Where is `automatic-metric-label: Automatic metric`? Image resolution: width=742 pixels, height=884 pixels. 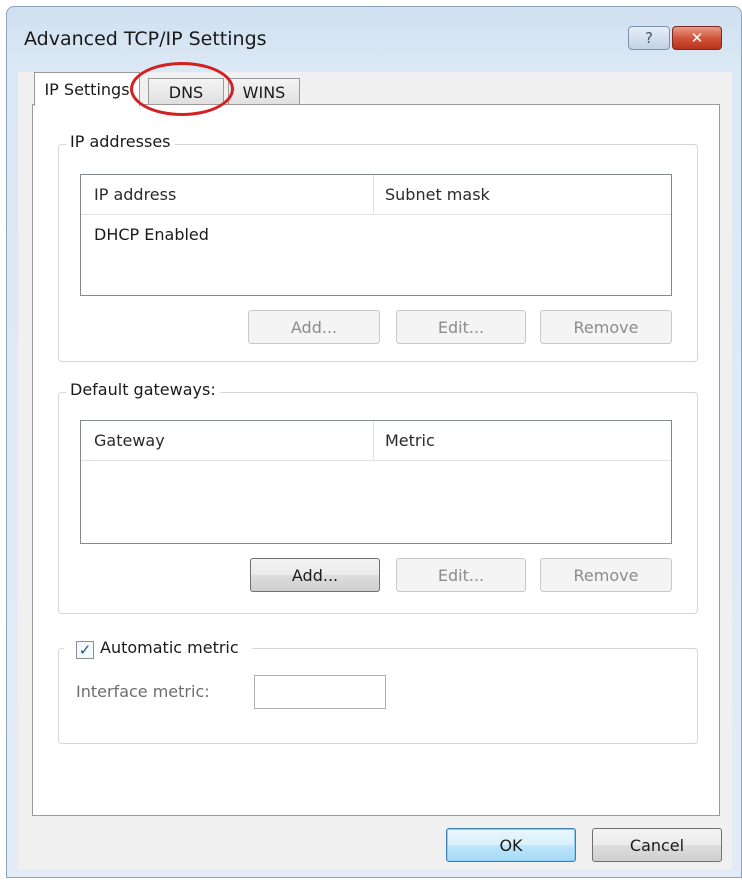 automatic-metric-label: Automatic metric is located at coordinates (169, 647).